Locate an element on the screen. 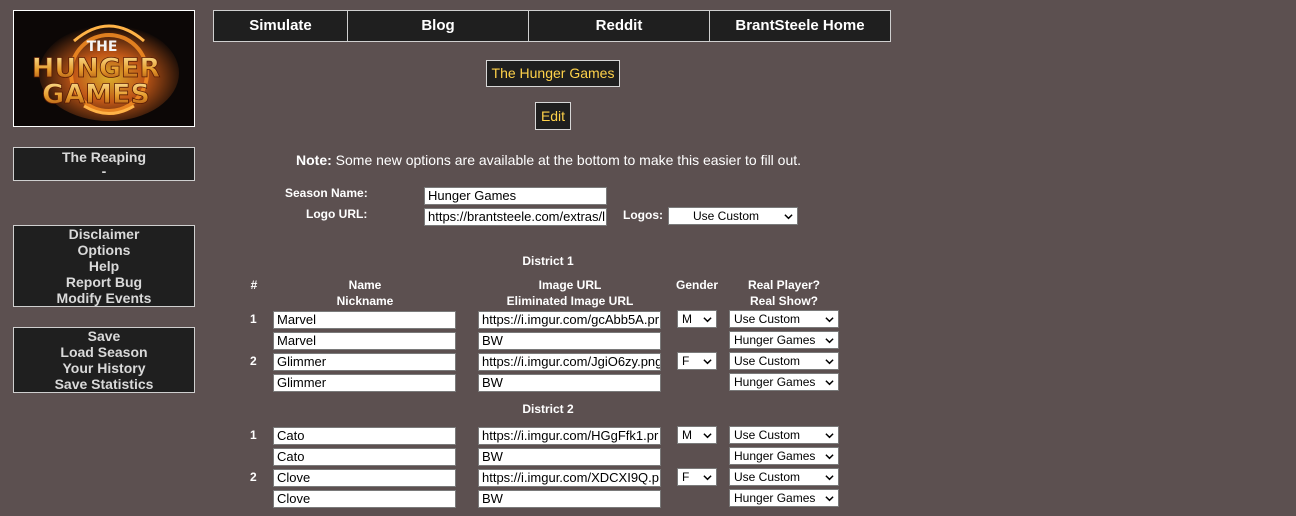 This screenshot has width=1296, height=516. reaping-subtitle: - is located at coordinates (104, 171).